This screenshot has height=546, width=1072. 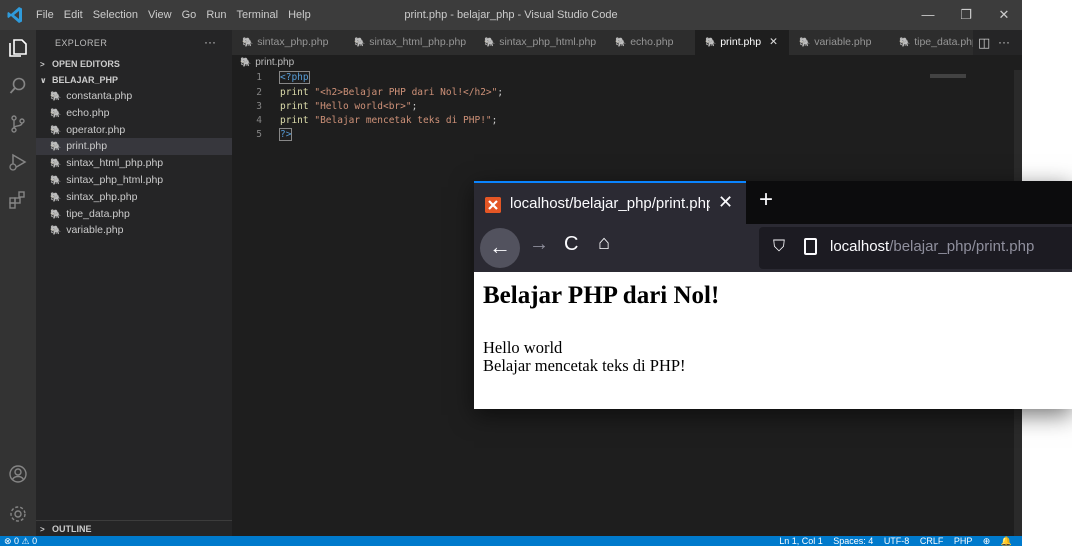 What do you see at coordinates (210, 42) in the screenshot?
I see `sidebar-more-button: ···` at bounding box center [210, 42].